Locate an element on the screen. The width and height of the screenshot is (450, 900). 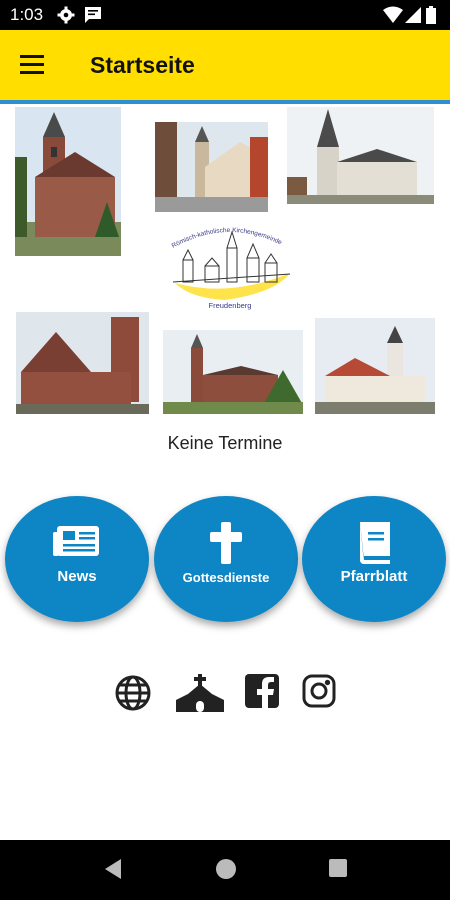
recents-icon is located at coordinates (338, 870).